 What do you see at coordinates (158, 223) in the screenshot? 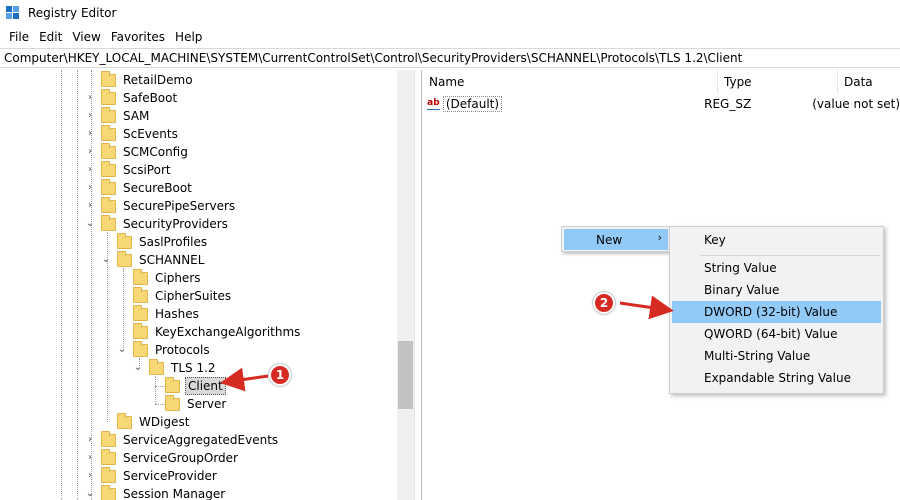
I see `tree-item: ⌄ SecurityProviders` at bounding box center [158, 223].